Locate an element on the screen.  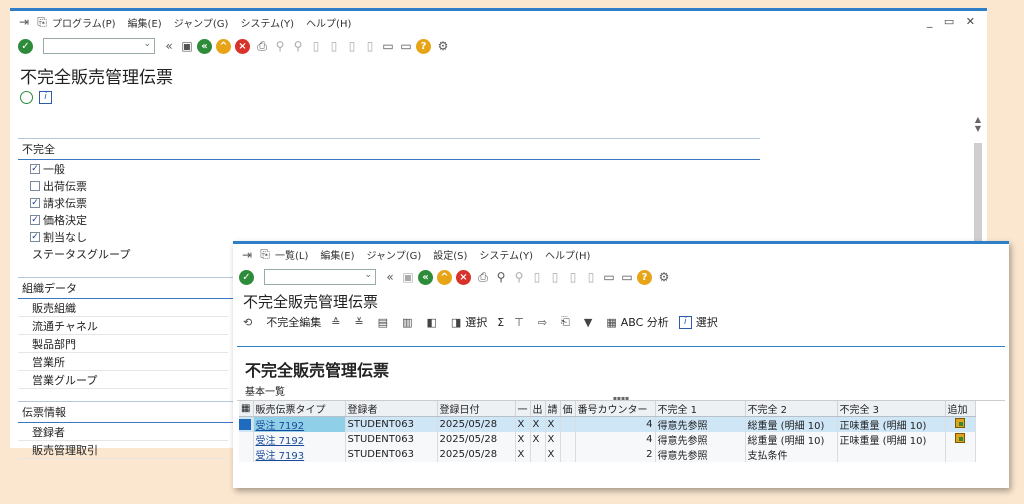
checkbox is located at coordinates (35, 185).